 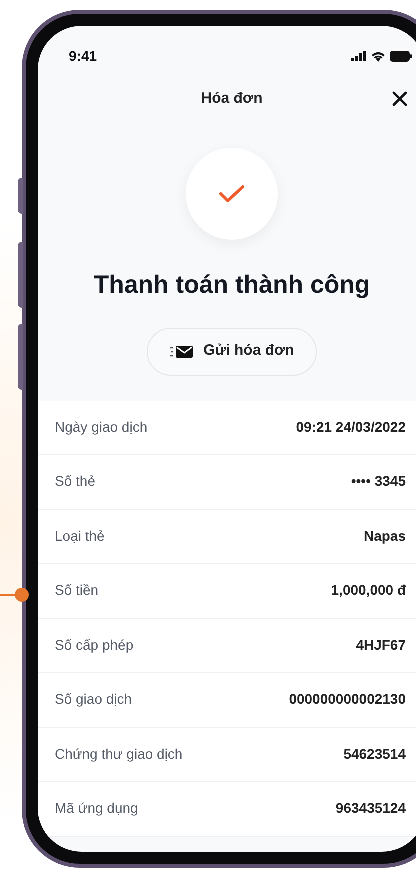 I want to click on detail-value: 09:21 24/03/2022, so click(x=351, y=427).